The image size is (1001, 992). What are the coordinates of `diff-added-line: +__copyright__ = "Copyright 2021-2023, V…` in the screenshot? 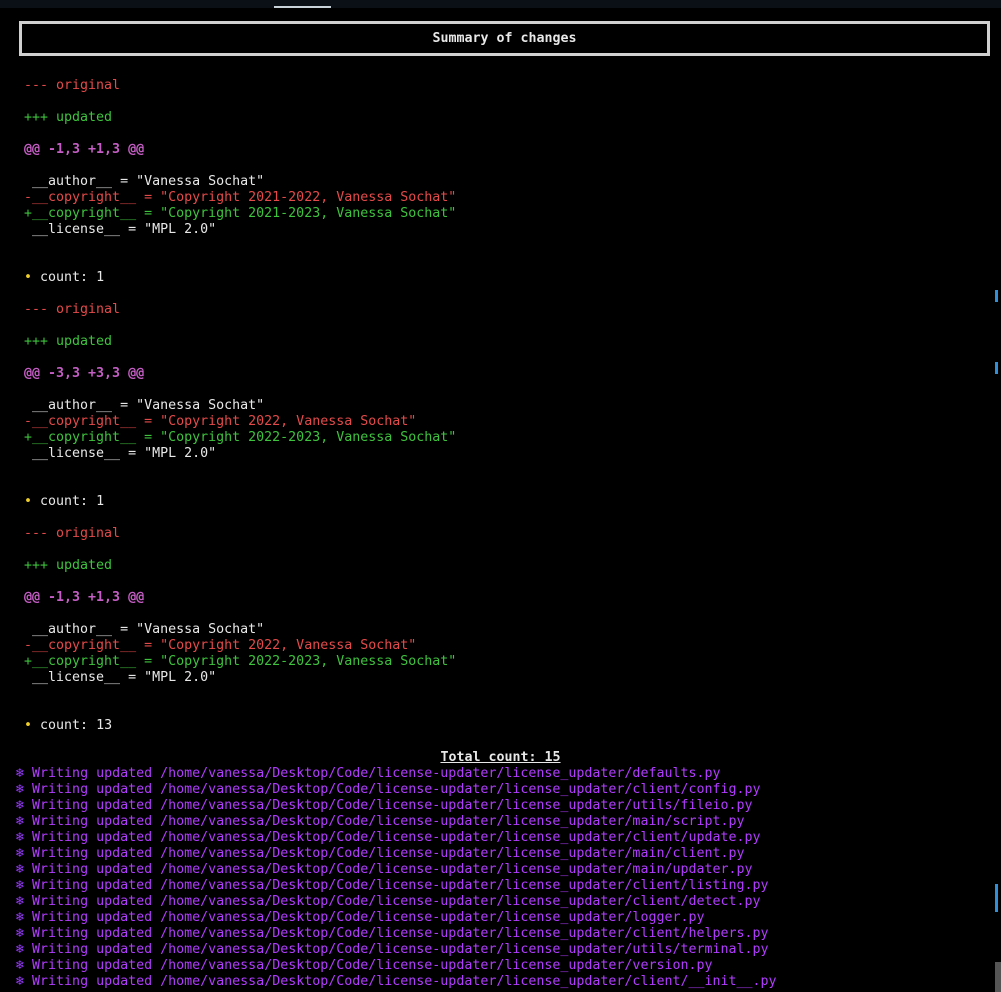 It's located at (240, 213).